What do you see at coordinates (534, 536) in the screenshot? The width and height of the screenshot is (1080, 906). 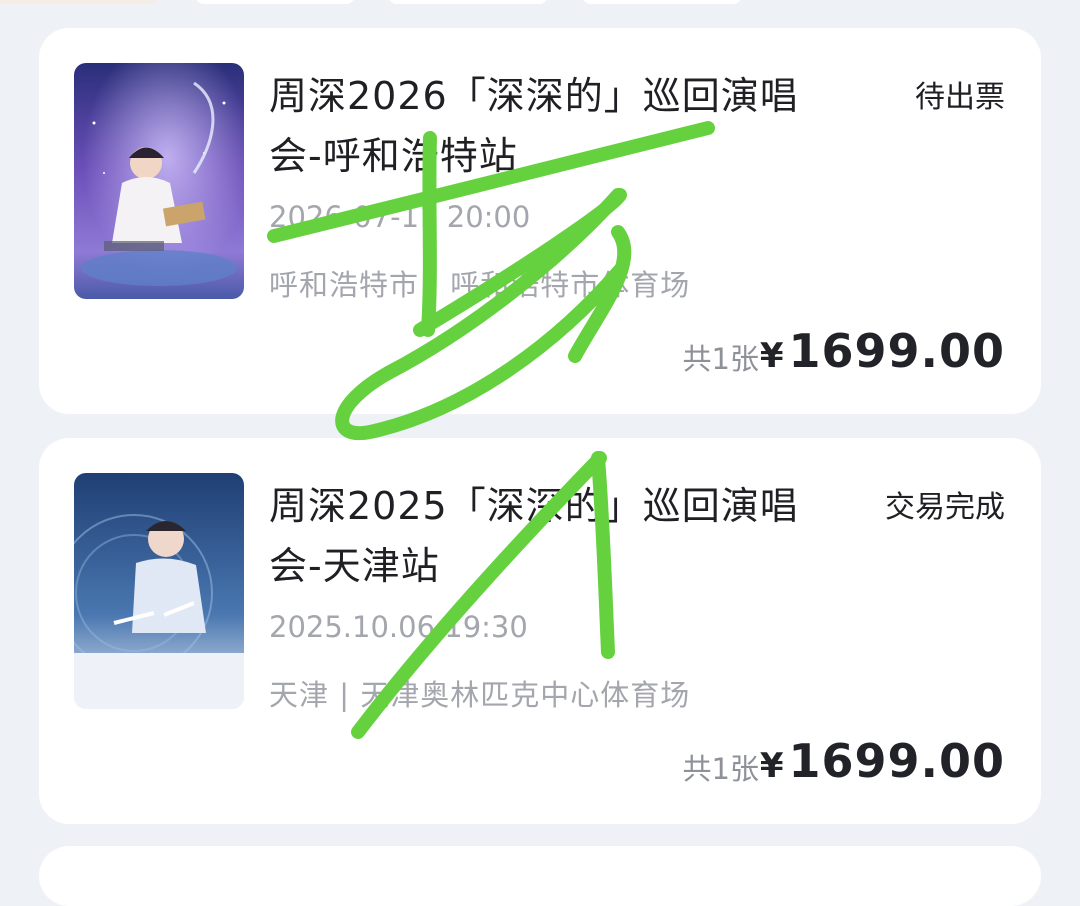 I see `event-title: 周深2025「深深的」巡回演唱 会-天津站` at bounding box center [534, 536].